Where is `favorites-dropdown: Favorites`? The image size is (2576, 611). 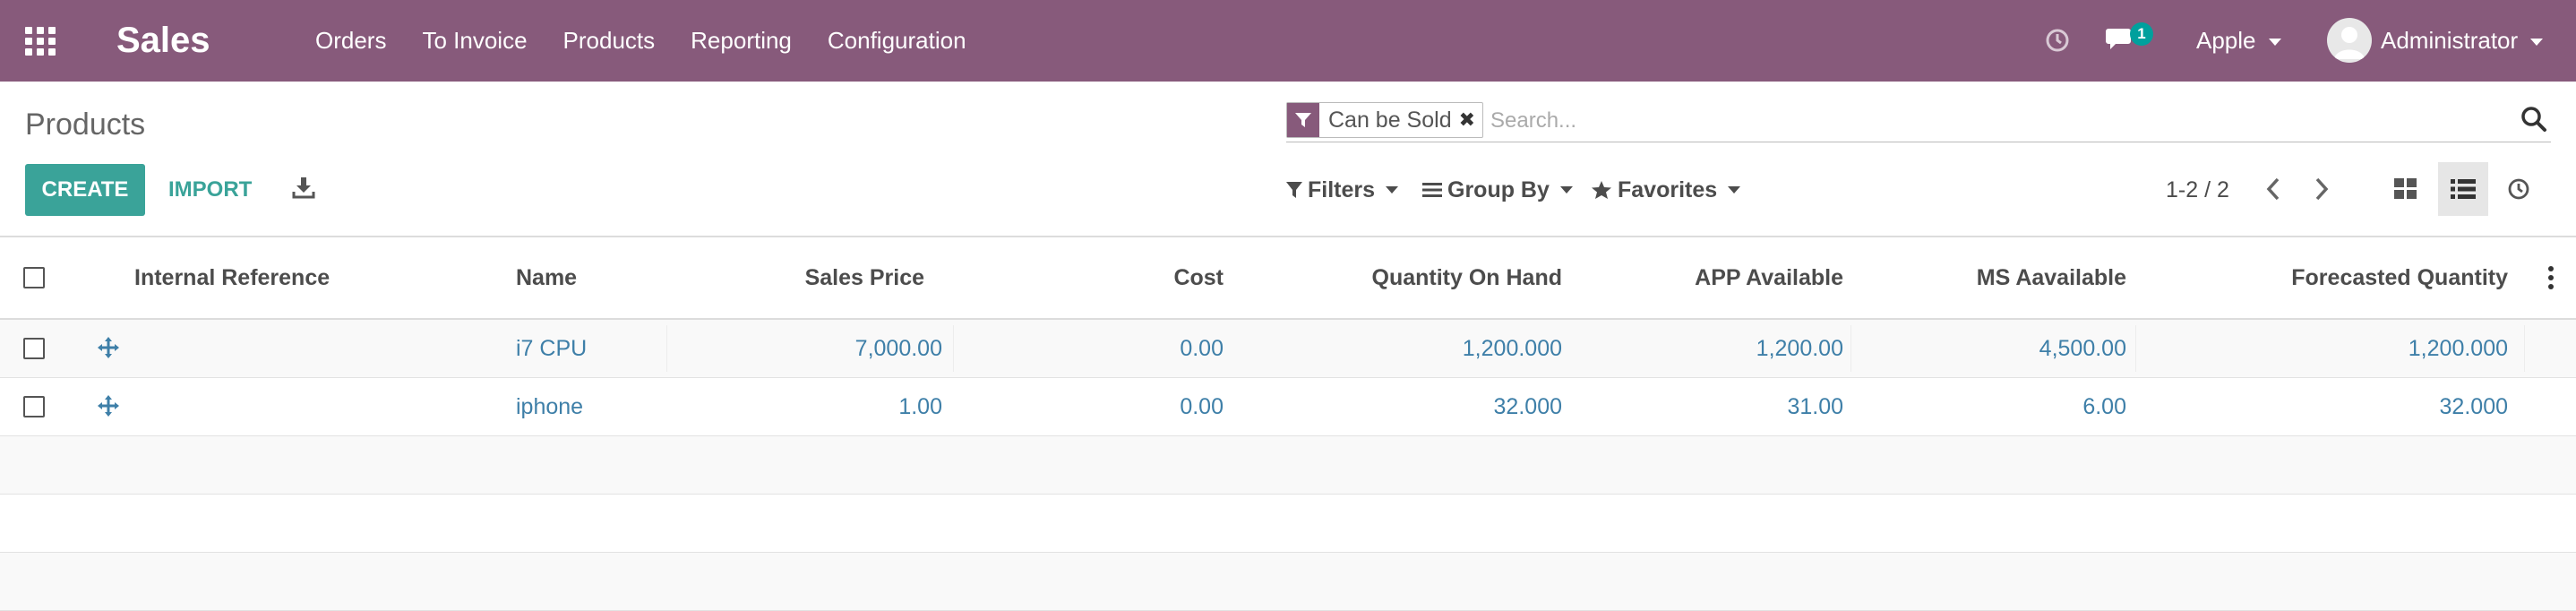
favorites-dropdown: Favorites is located at coordinates (1666, 190).